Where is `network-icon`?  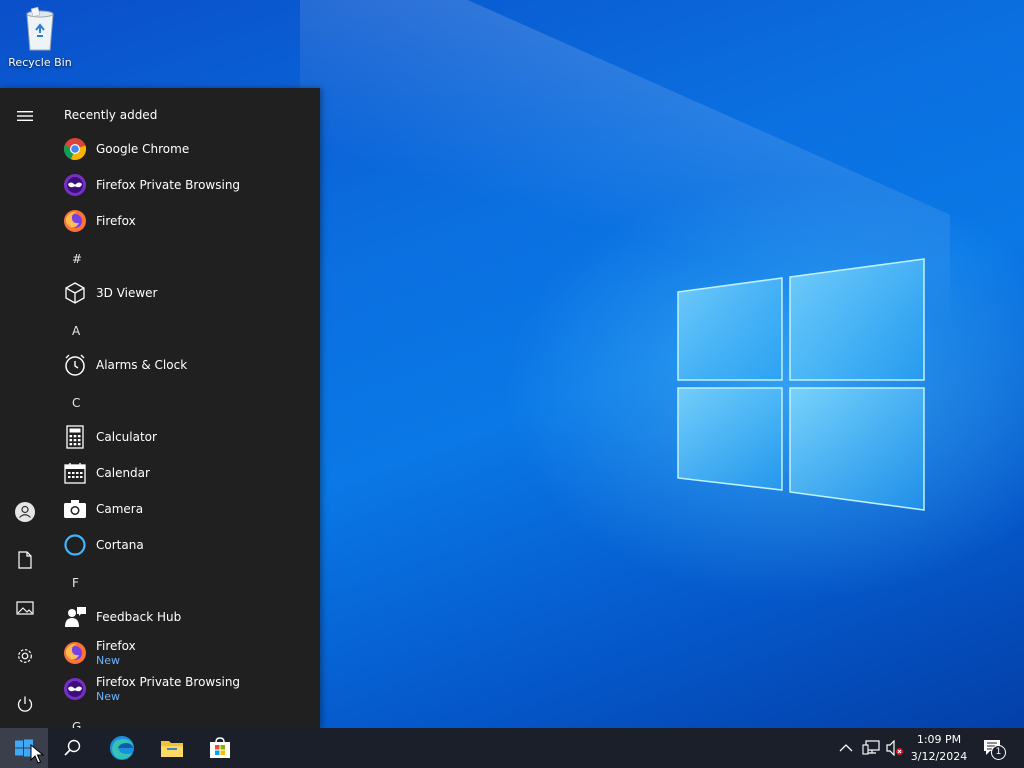 network-icon is located at coordinates (871, 747).